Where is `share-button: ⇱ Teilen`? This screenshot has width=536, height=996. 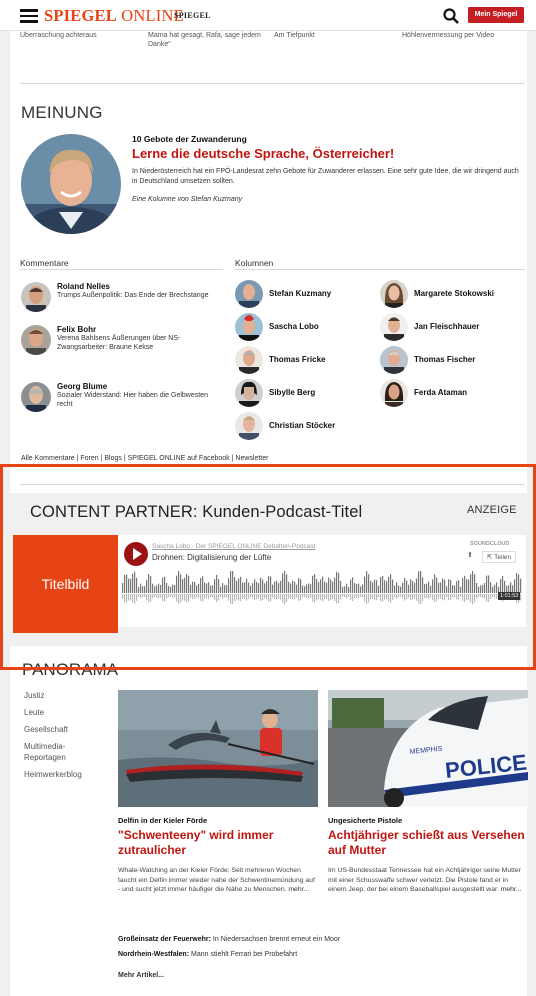
share-button: ⇱ Teilen is located at coordinates (499, 557).